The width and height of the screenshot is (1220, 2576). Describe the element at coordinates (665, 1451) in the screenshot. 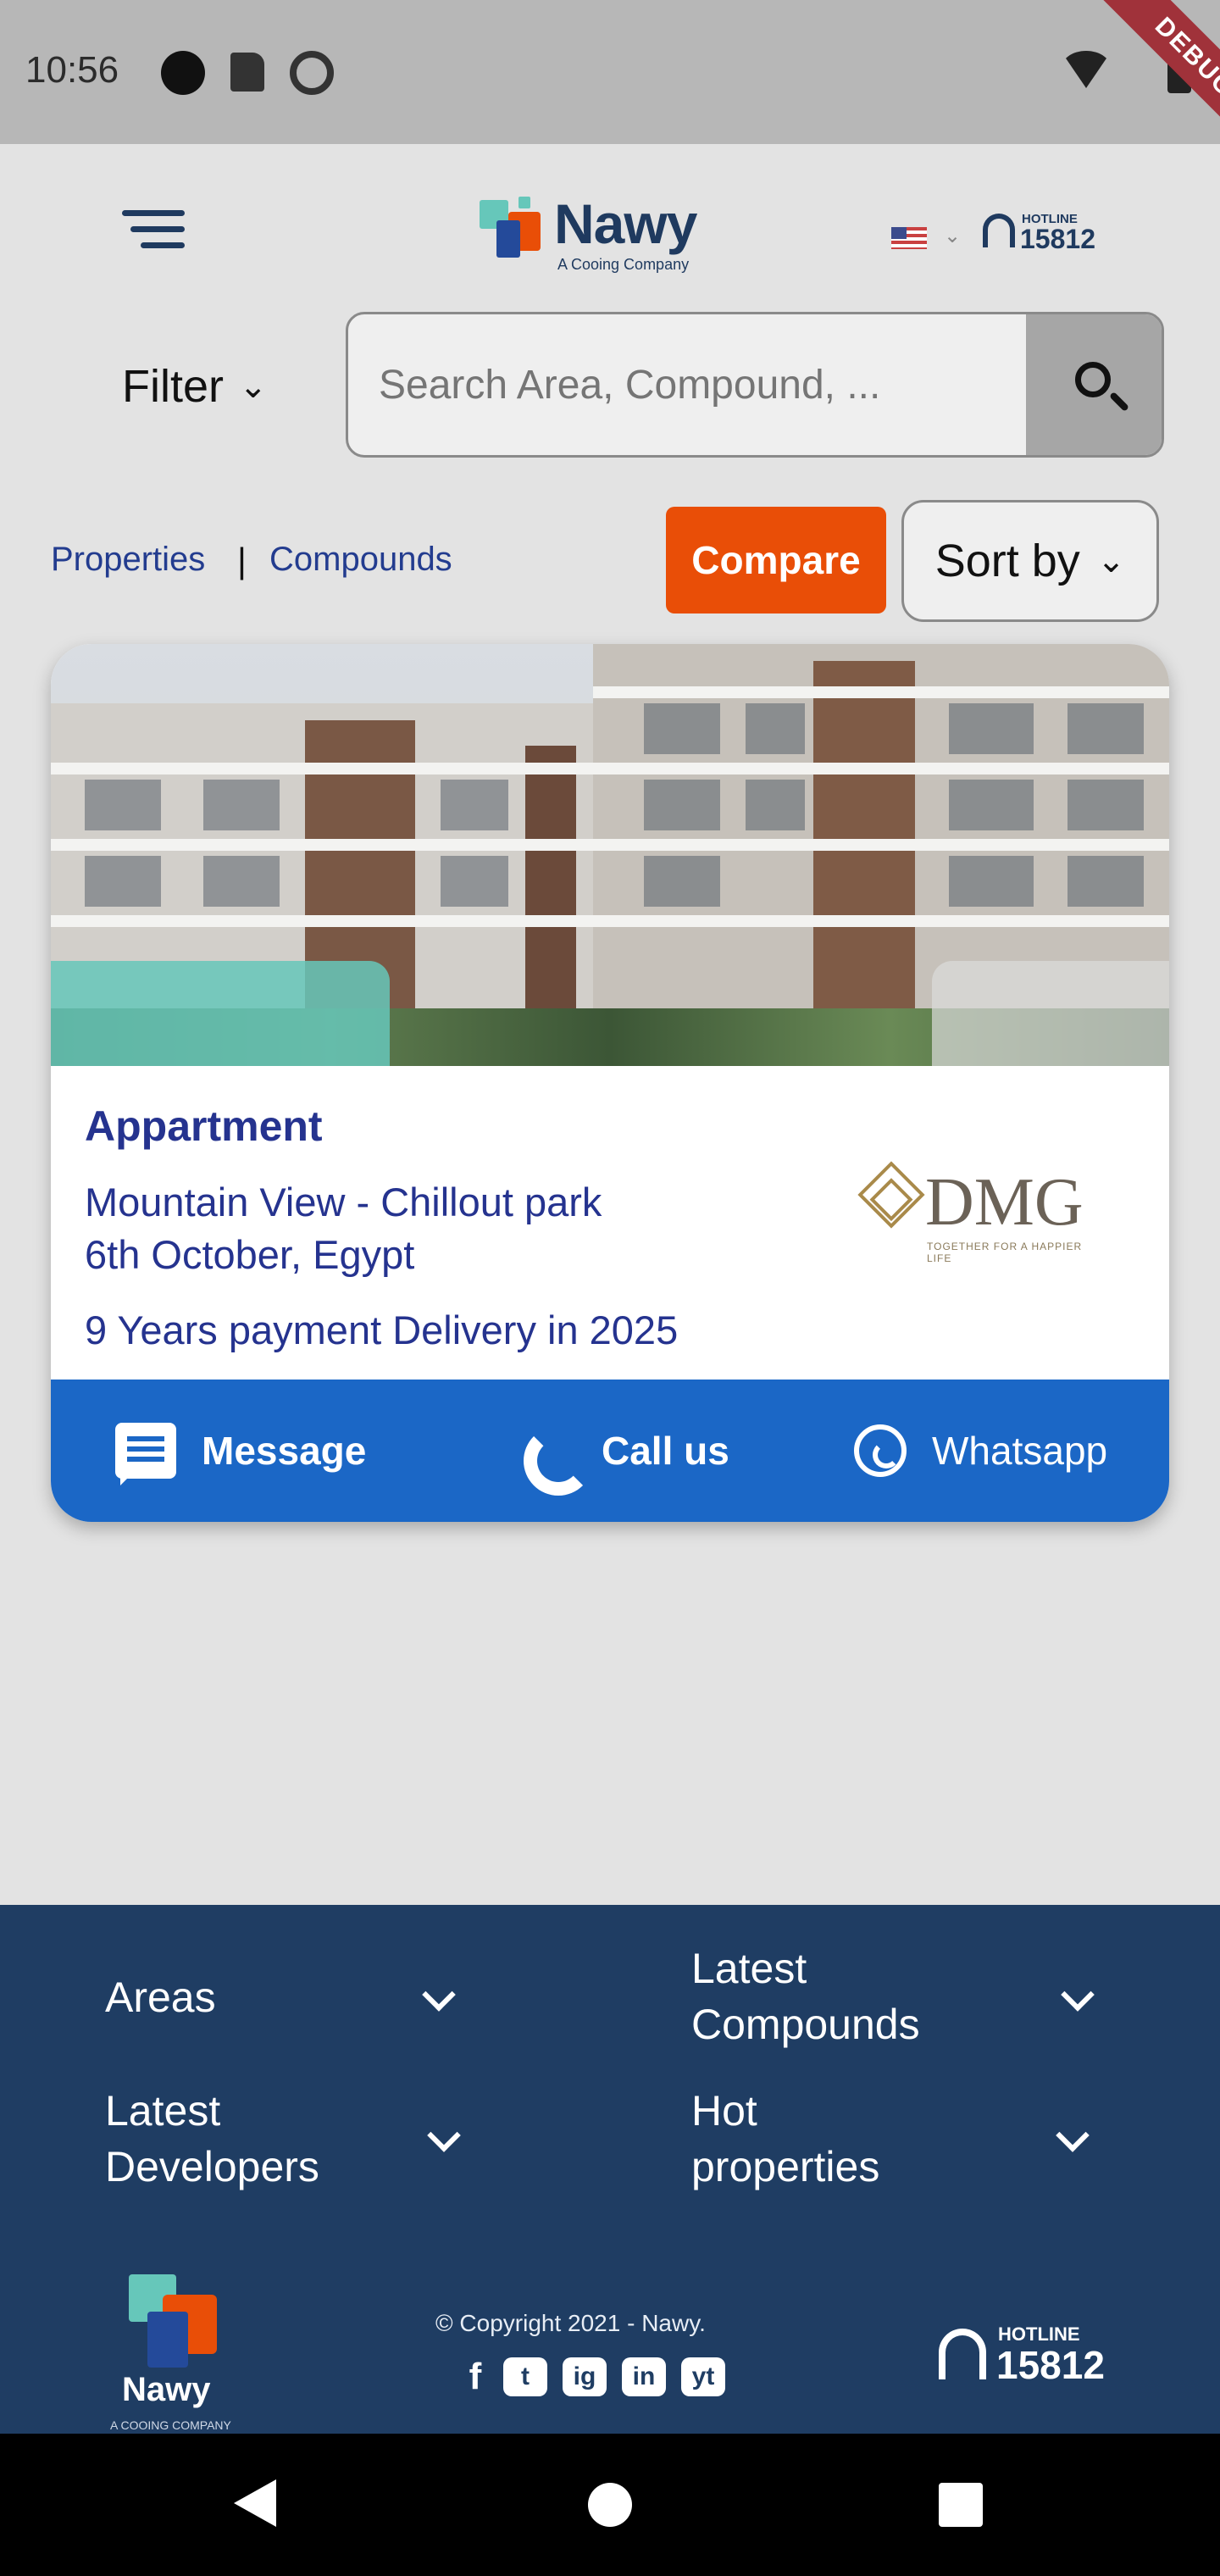

I see `call-label: Call us` at that location.